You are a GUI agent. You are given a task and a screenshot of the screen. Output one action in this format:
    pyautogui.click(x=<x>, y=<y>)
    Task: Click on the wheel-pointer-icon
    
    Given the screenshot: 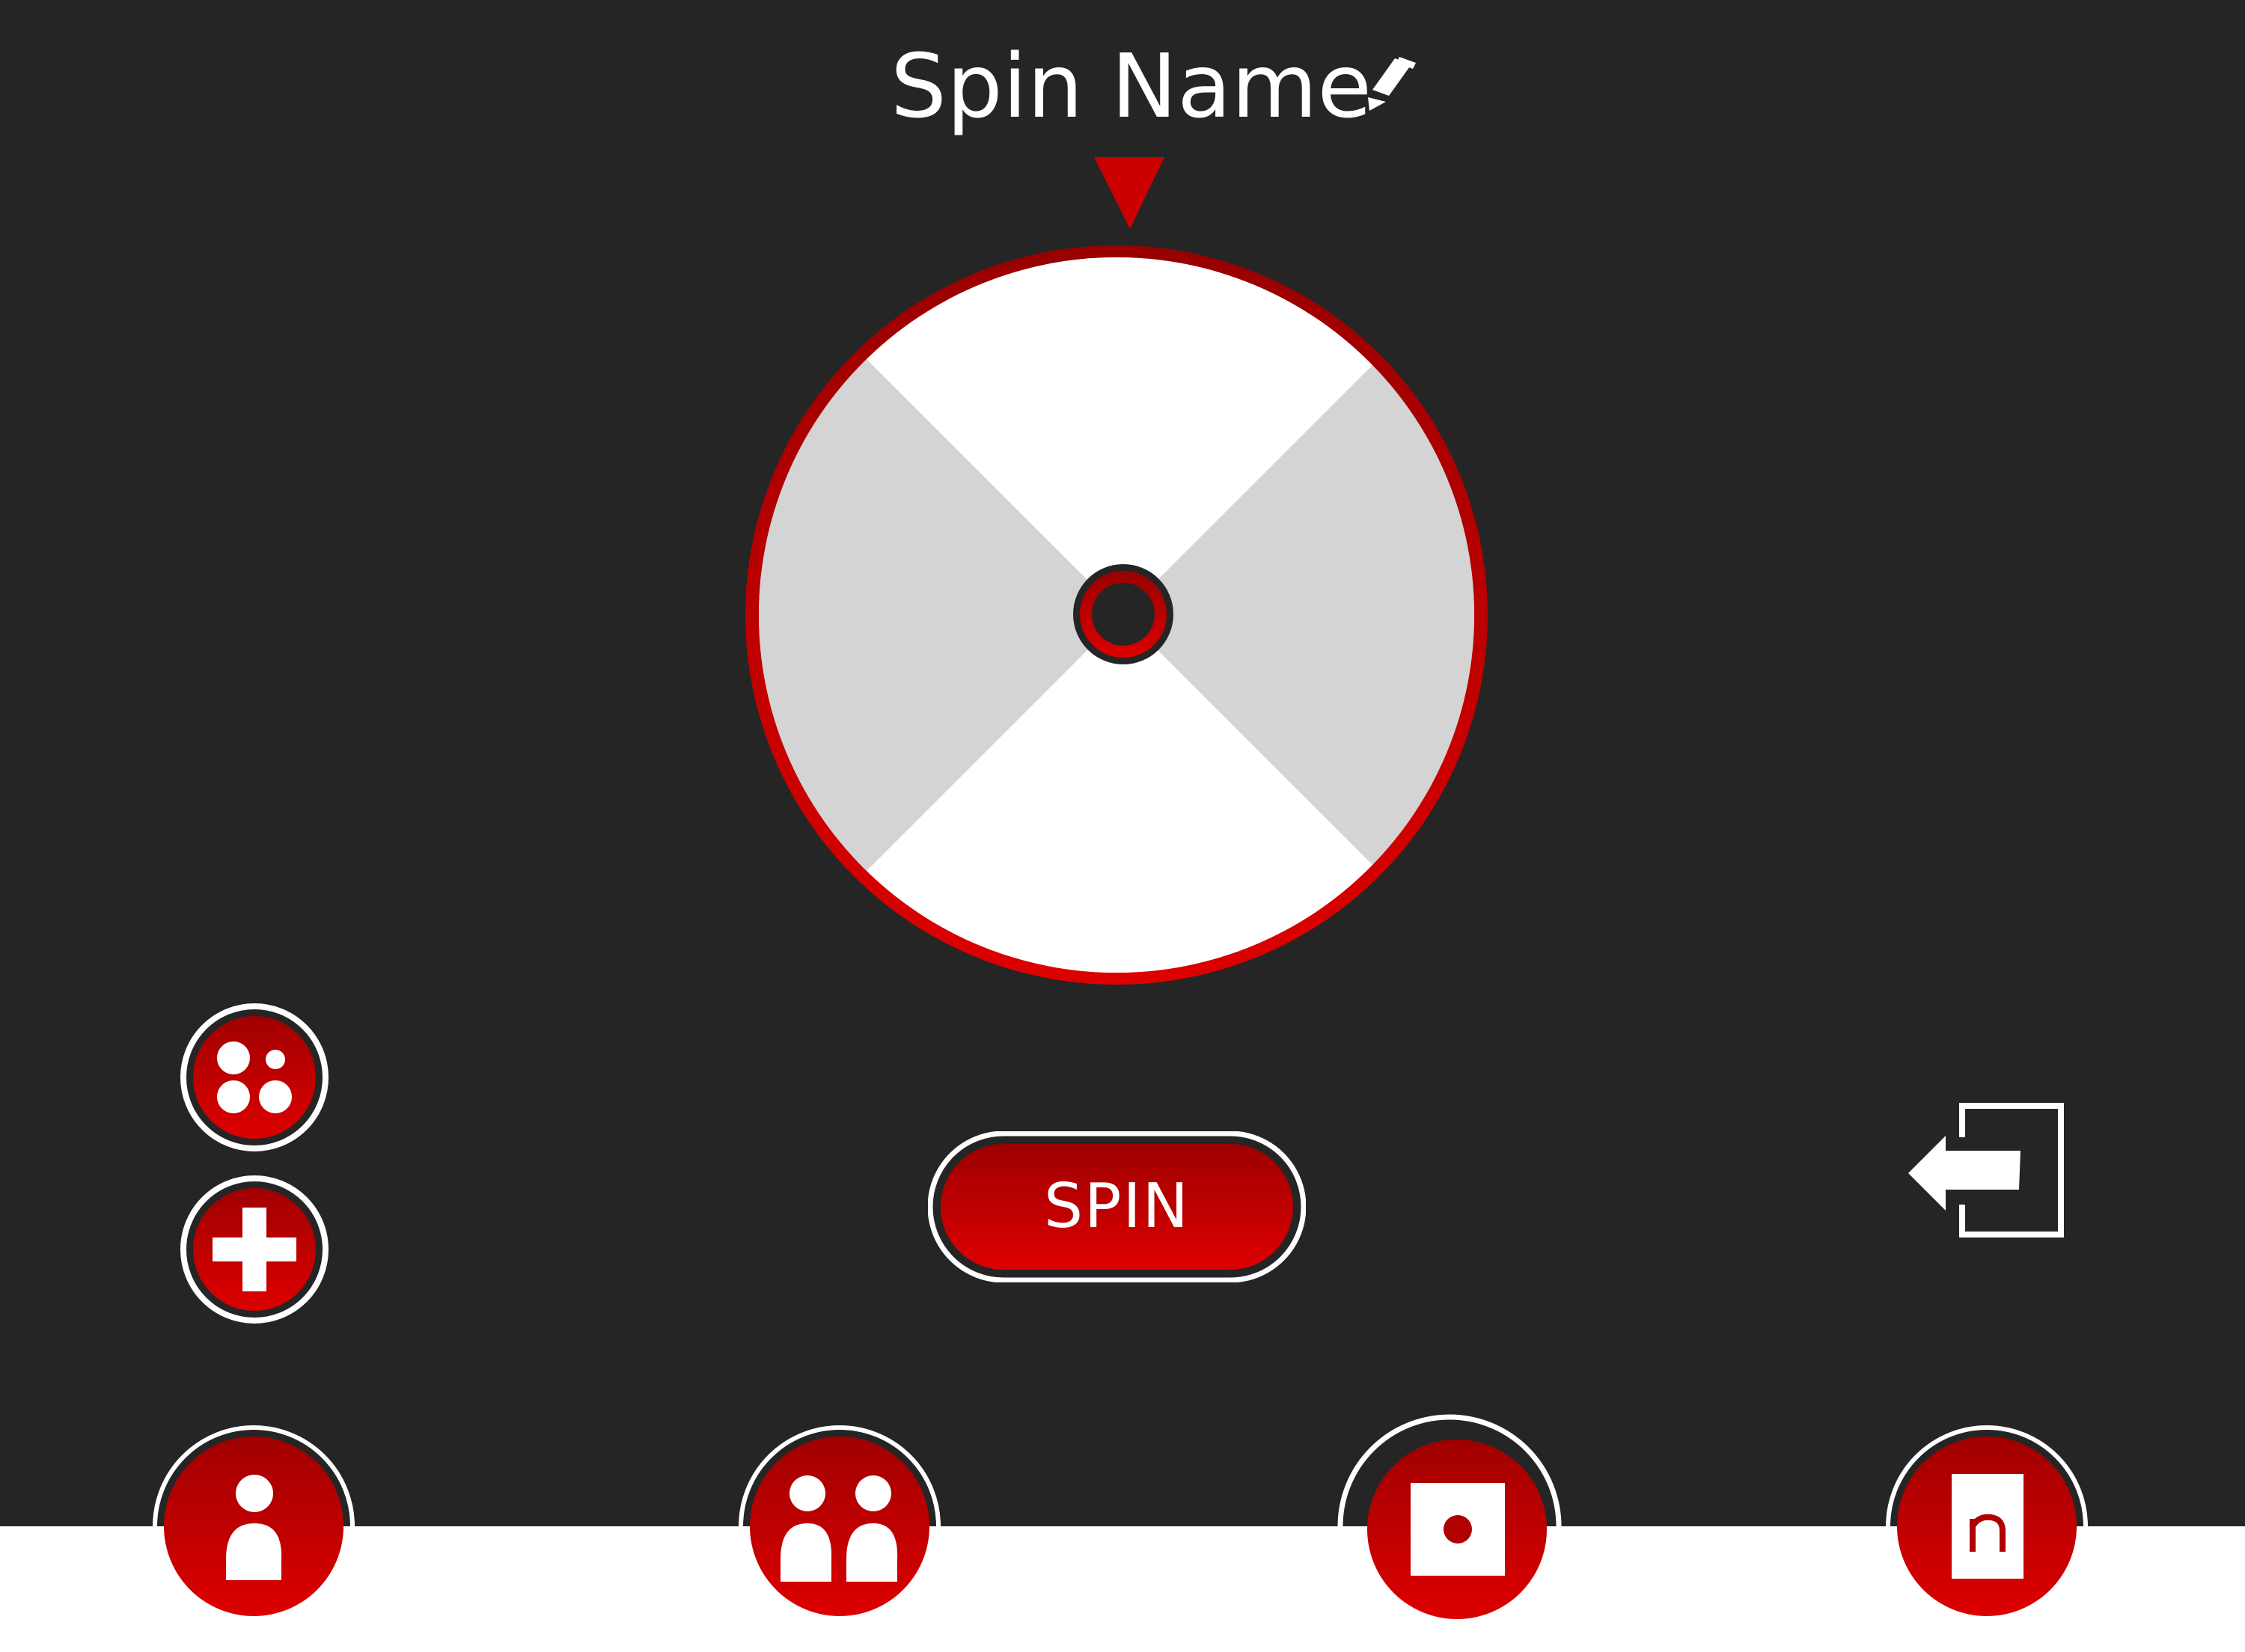 What is the action you would take?
    pyautogui.click(x=1129, y=193)
    